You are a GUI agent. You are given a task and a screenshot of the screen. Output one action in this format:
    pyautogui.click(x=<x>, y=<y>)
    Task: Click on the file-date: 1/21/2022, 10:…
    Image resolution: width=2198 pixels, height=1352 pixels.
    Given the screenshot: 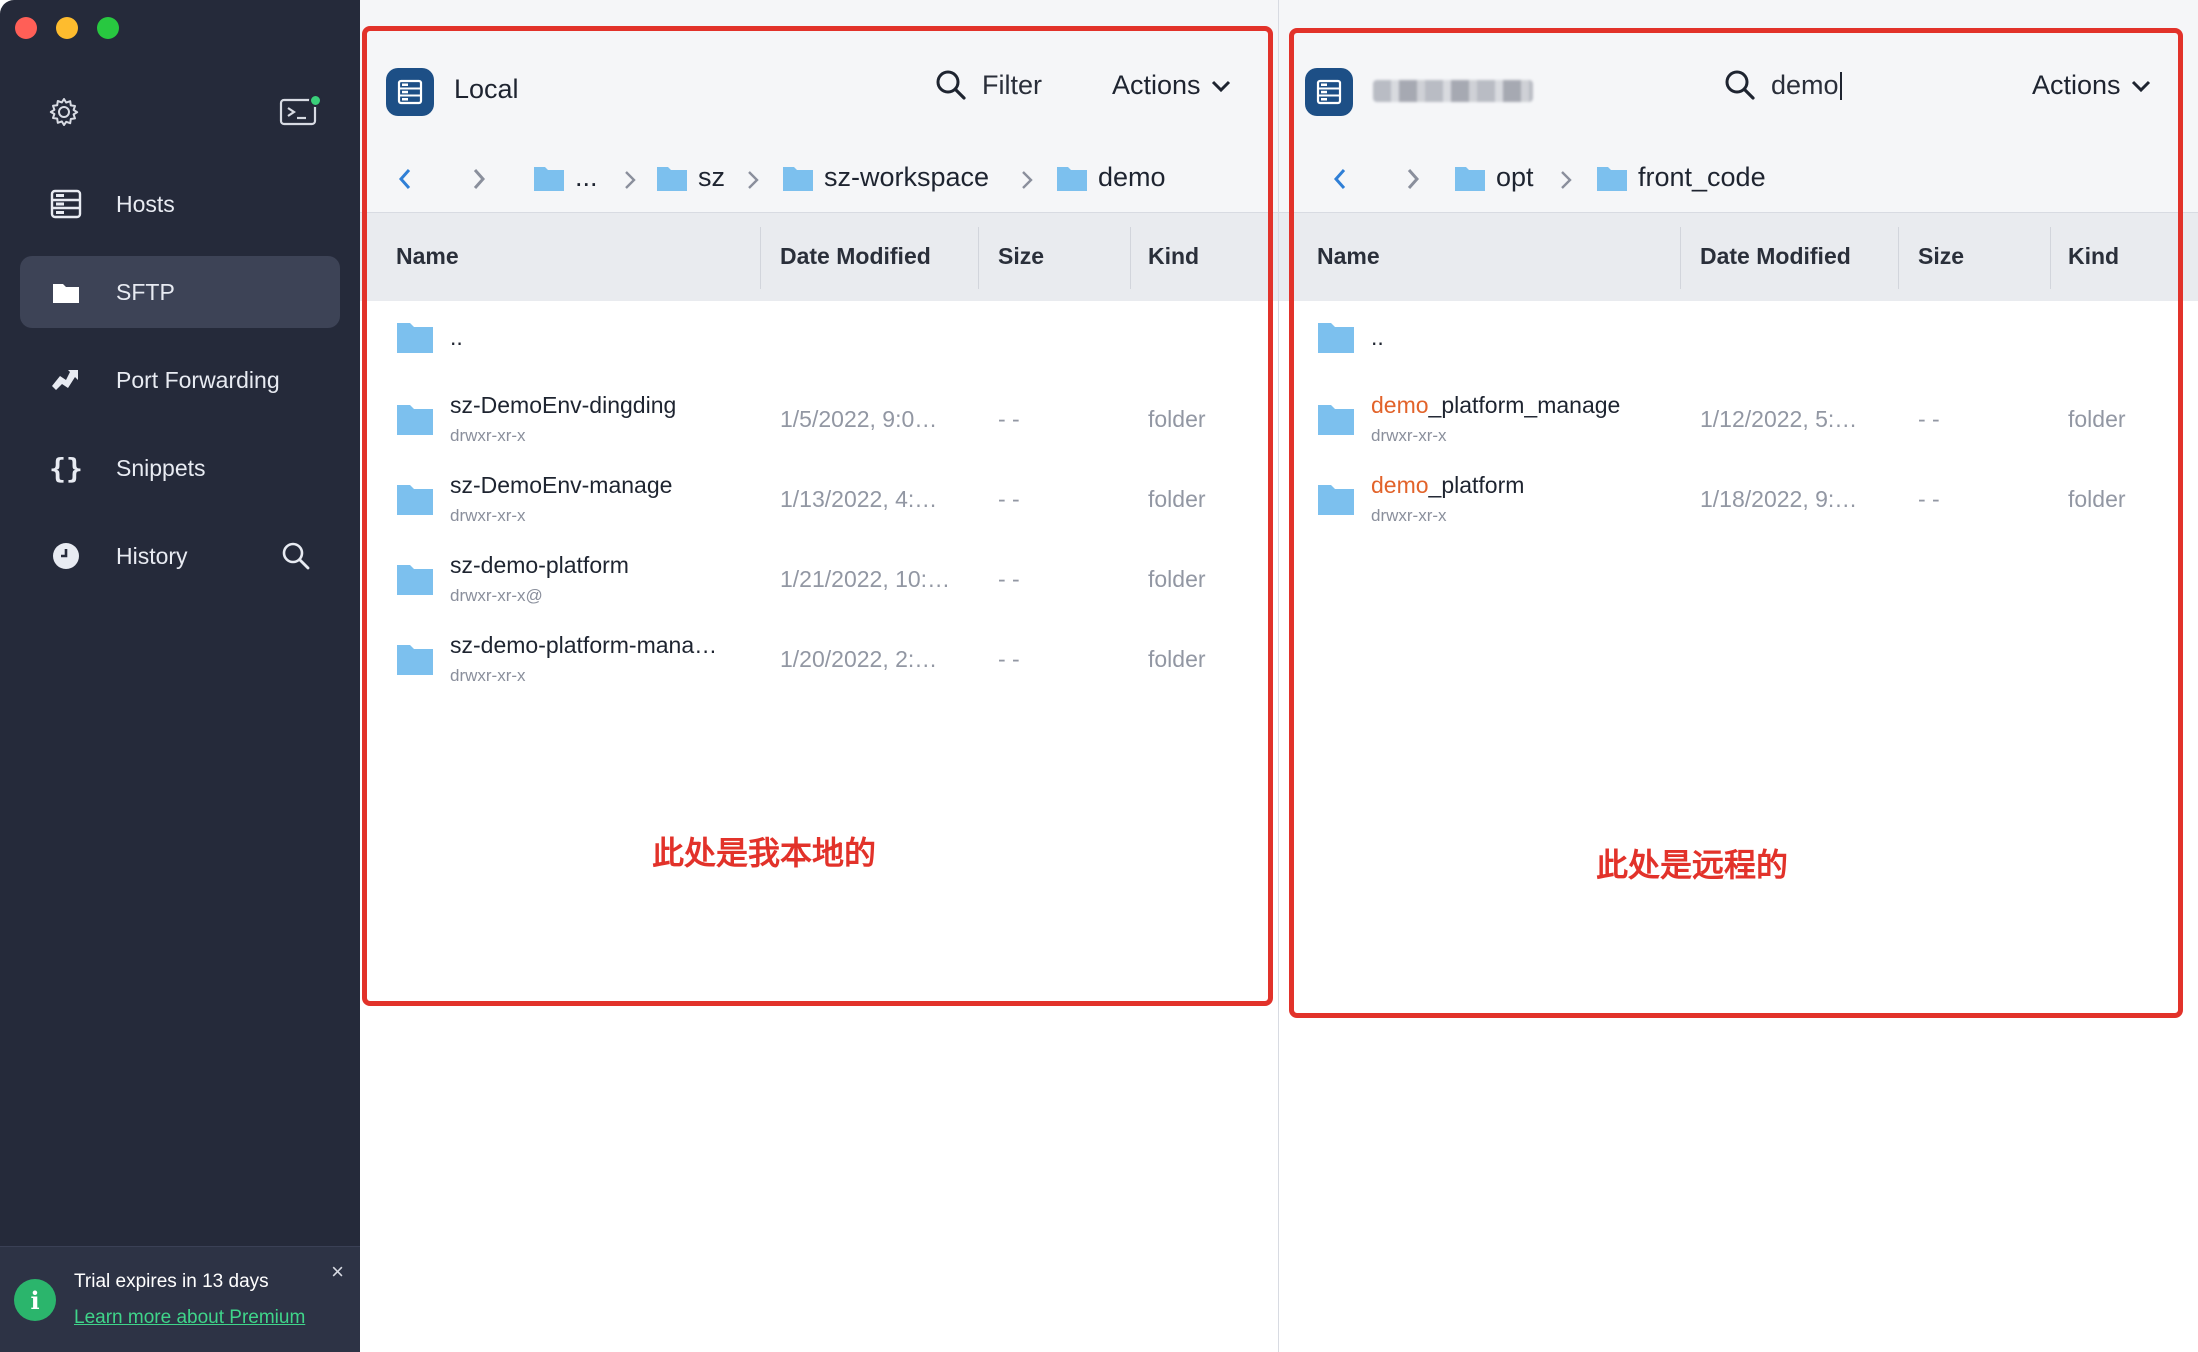 What is the action you would take?
    pyautogui.click(x=865, y=579)
    